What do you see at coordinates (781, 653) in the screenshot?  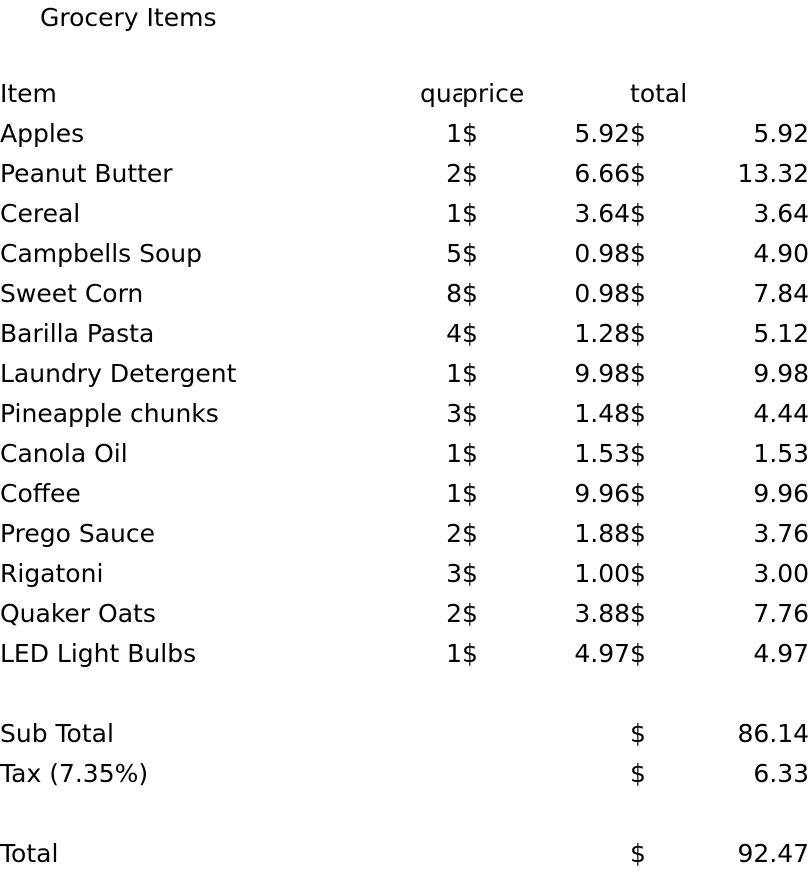 I see `item-total: 4.97` at bounding box center [781, 653].